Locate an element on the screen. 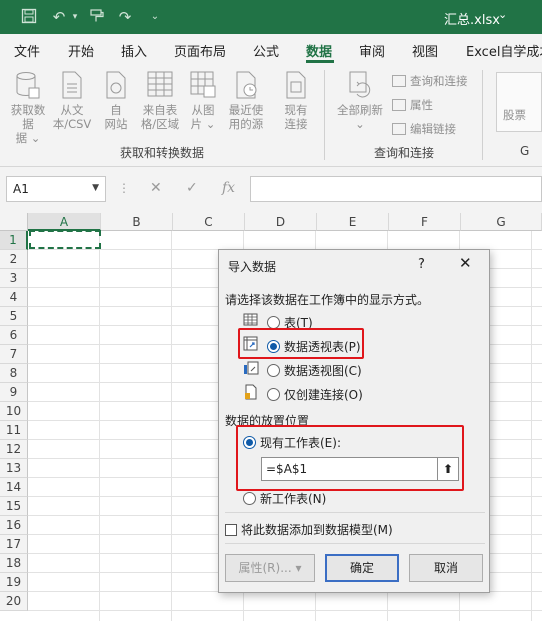 This screenshot has height=621, width=542. stocks-button: 股票 is located at coordinates (519, 102).